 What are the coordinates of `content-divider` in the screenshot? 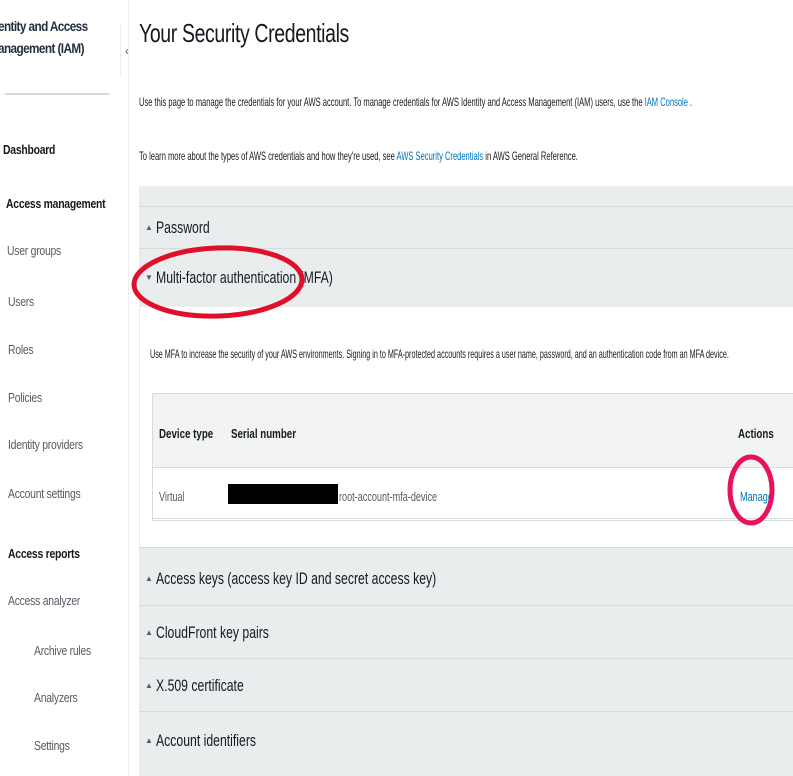 It's located at (128, 388).